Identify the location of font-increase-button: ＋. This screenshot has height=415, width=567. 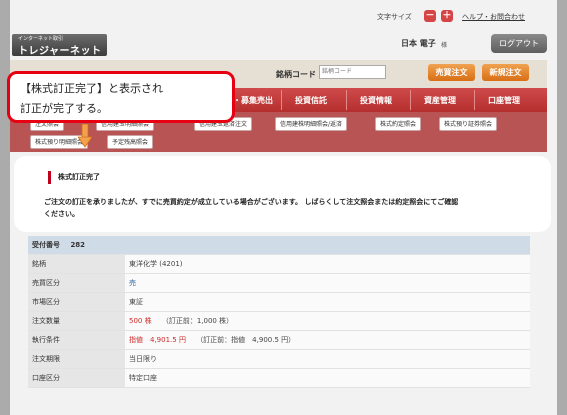
(447, 16).